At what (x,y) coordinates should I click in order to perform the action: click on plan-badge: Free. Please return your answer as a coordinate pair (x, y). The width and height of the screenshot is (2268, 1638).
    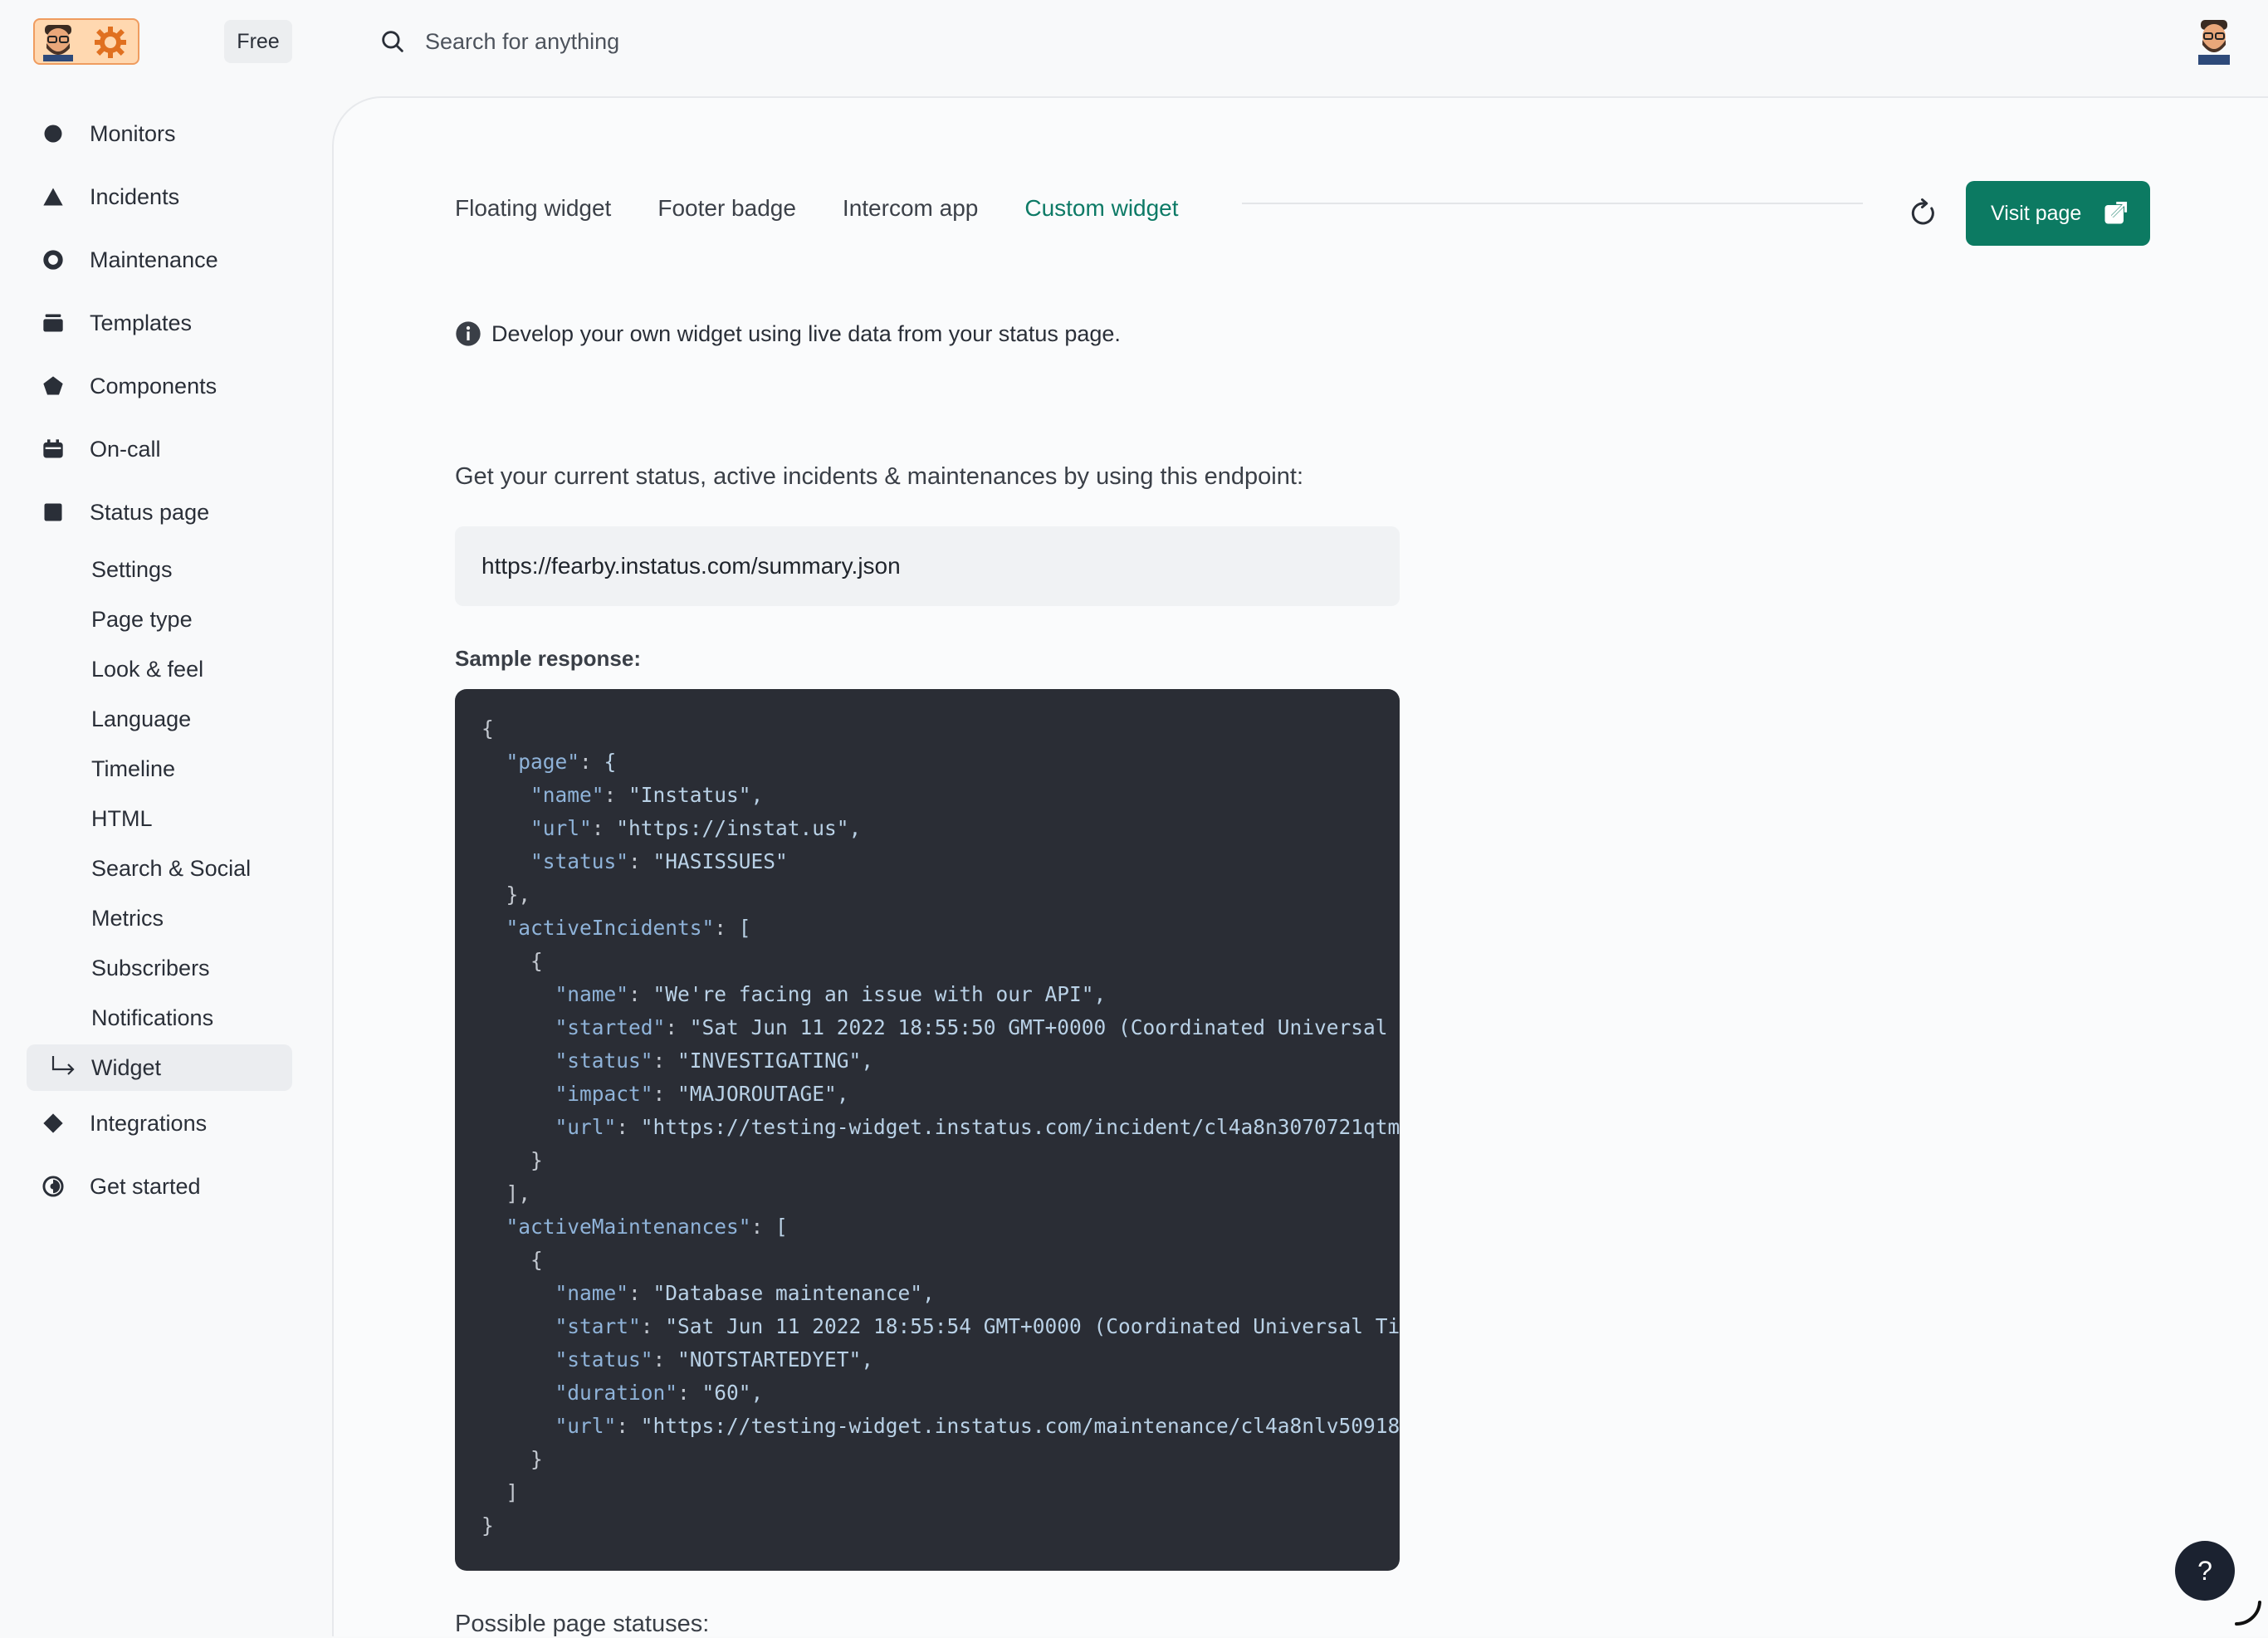
    Looking at the image, I should click on (258, 41).